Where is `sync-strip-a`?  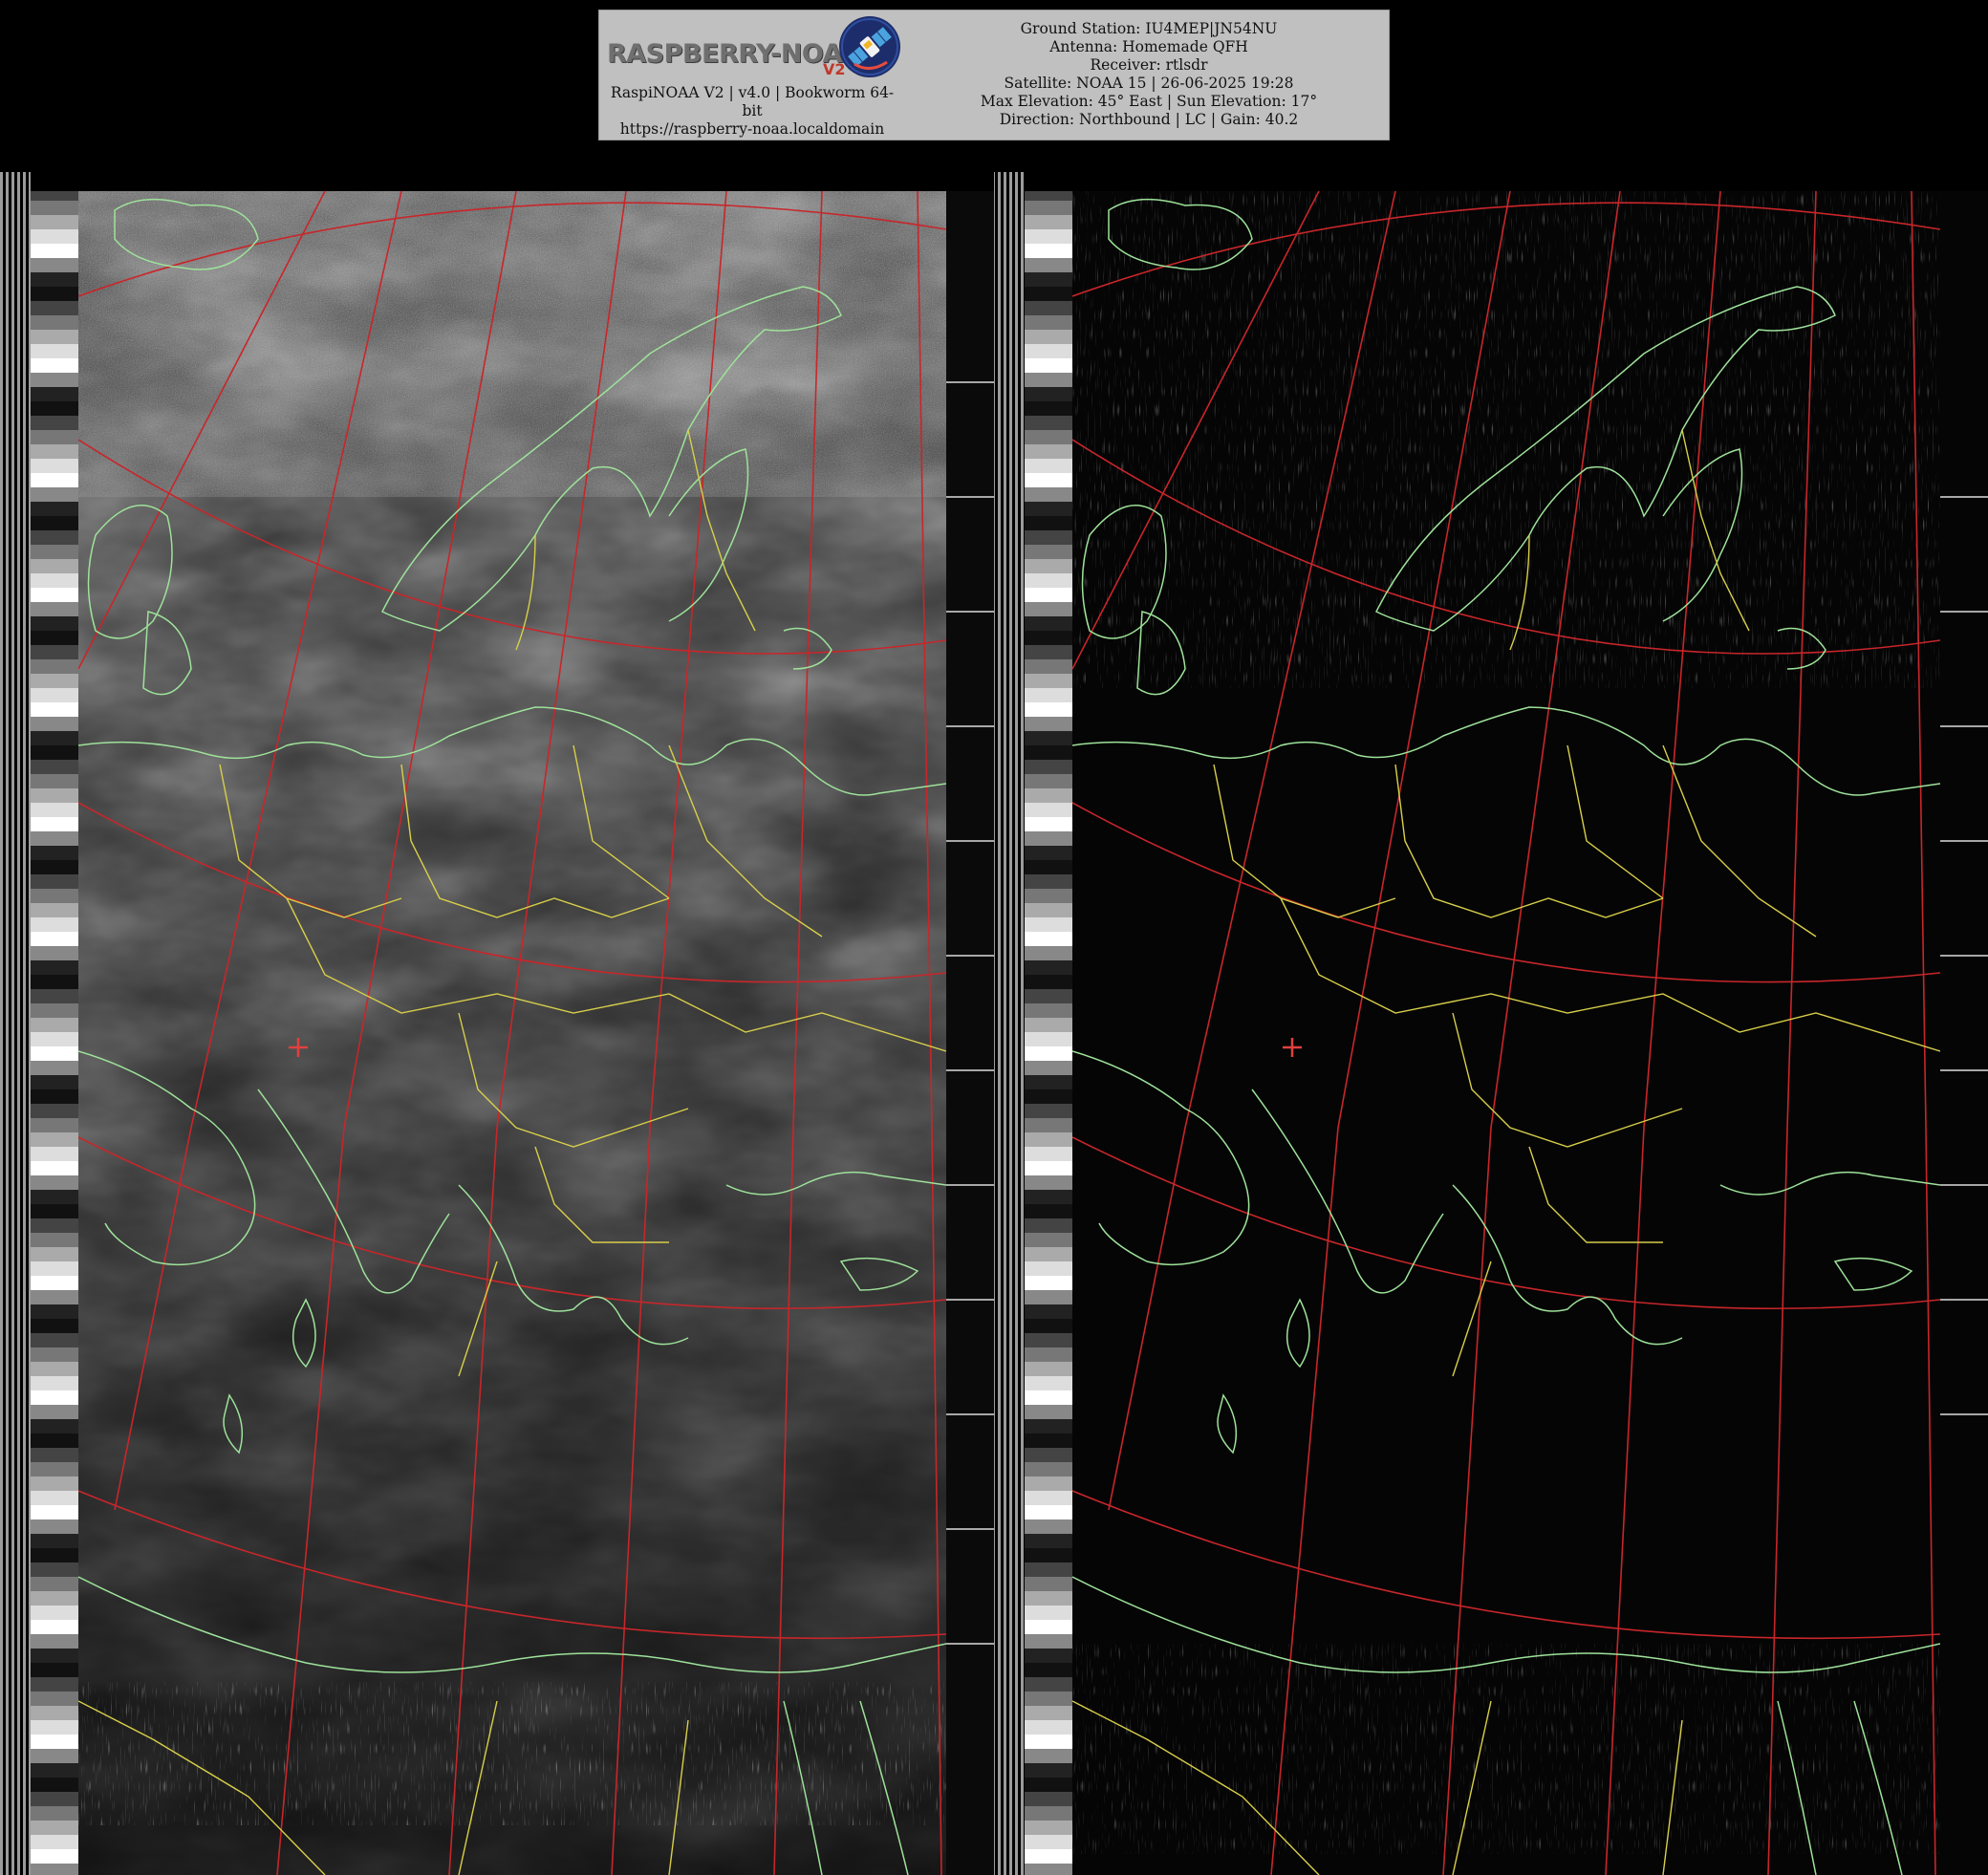
sync-strip-a is located at coordinates (16, 1023).